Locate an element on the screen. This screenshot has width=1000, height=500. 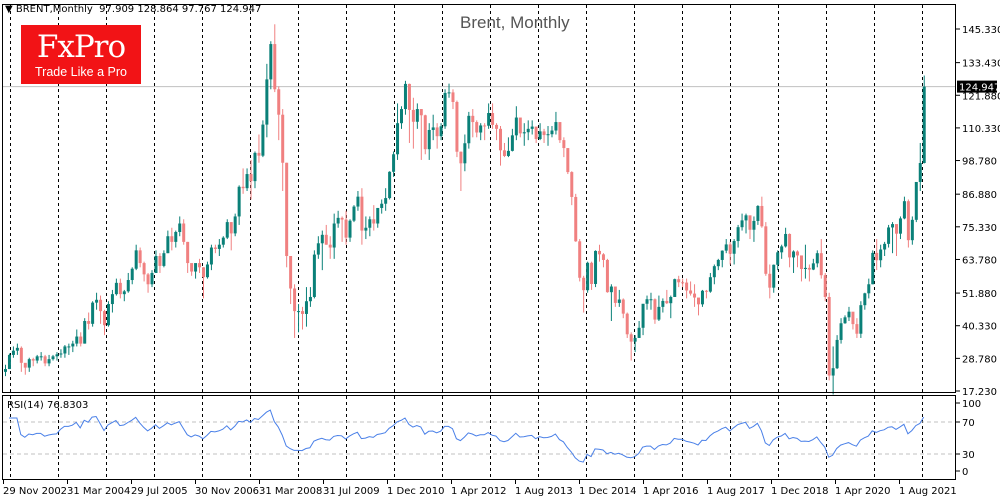
rsi-tick-label: 70 is located at coordinates (968, 423).